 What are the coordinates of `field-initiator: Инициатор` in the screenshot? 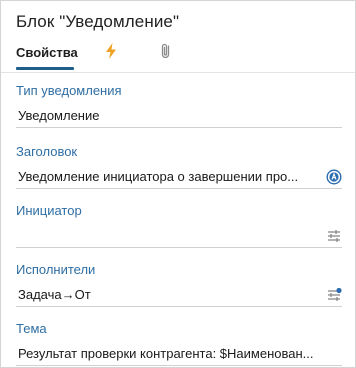 It's located at (179, 225).